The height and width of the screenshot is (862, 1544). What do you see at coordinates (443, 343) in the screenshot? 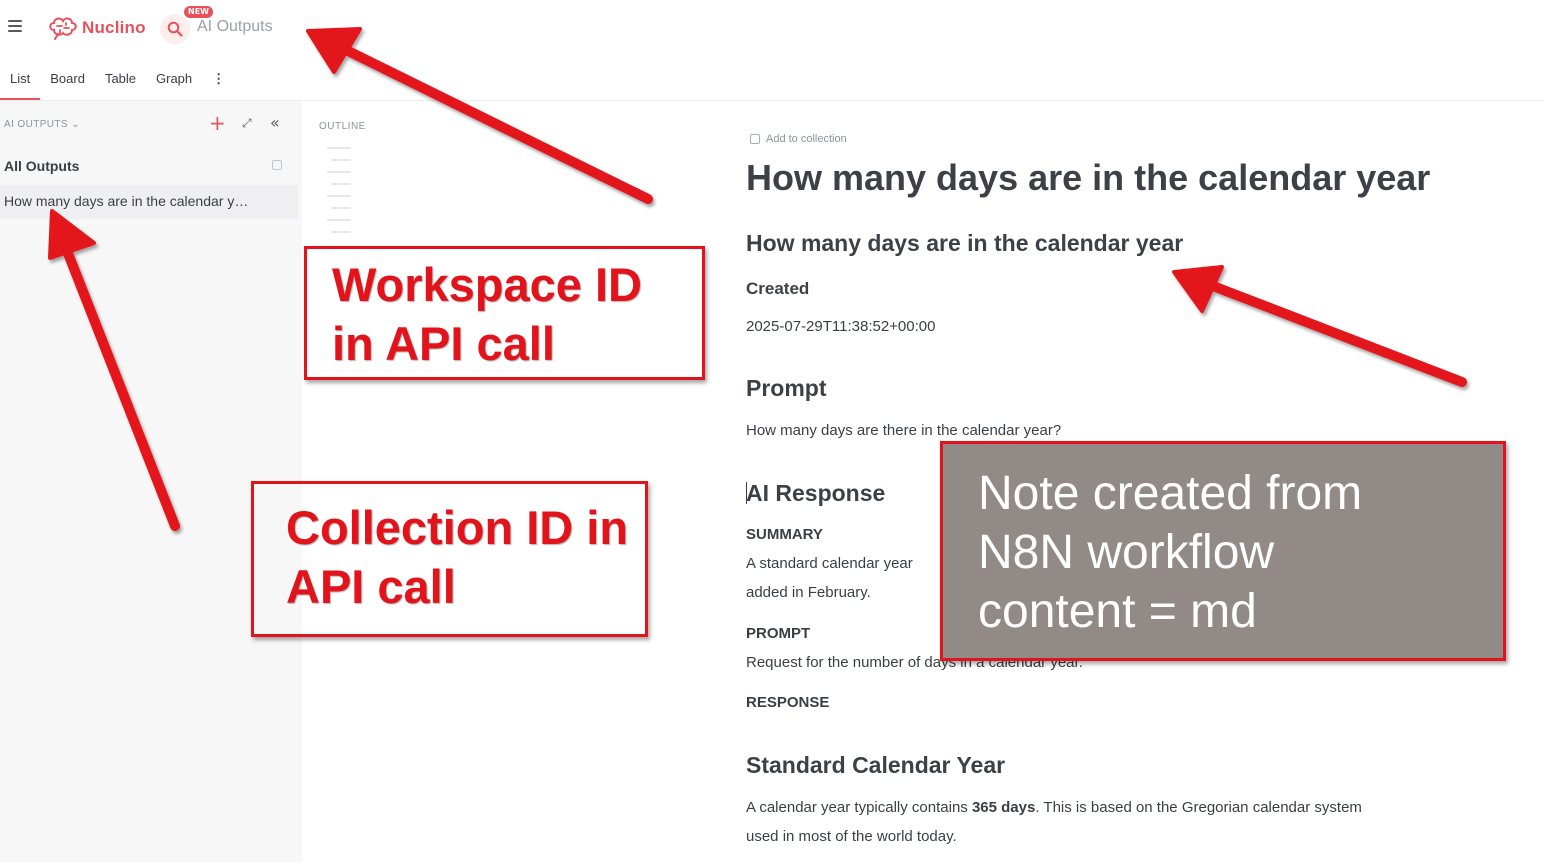
I see `callout-line: in API call` at bounding box center [443, 343].